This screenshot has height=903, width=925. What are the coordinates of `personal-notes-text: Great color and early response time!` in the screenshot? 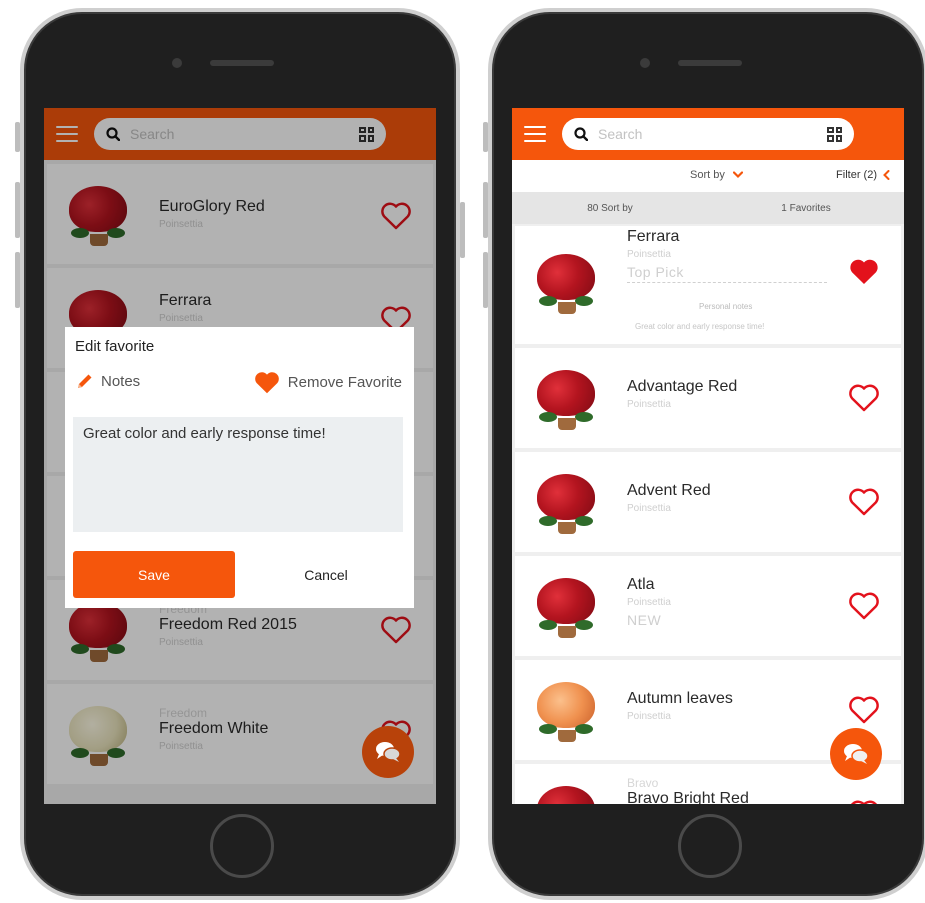 It's located at (700, 326).